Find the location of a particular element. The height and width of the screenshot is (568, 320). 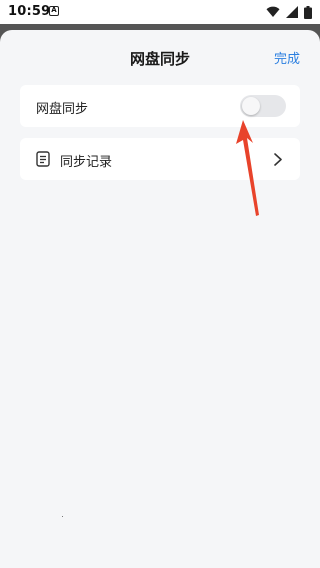

signal-icon is located at coordinates (292, 12).